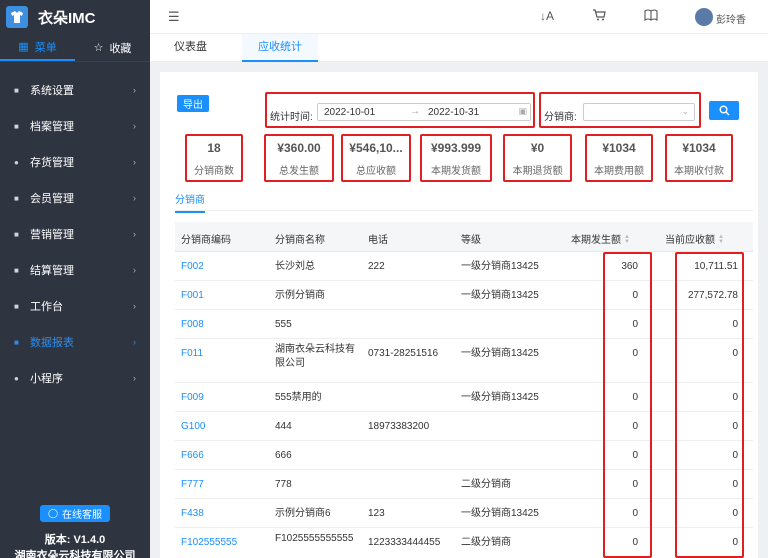 The height and width of the screenshot is (558, 768). I want to click on col-header-amount: 本期发生额 ▲ ▼, so click(600, 238).